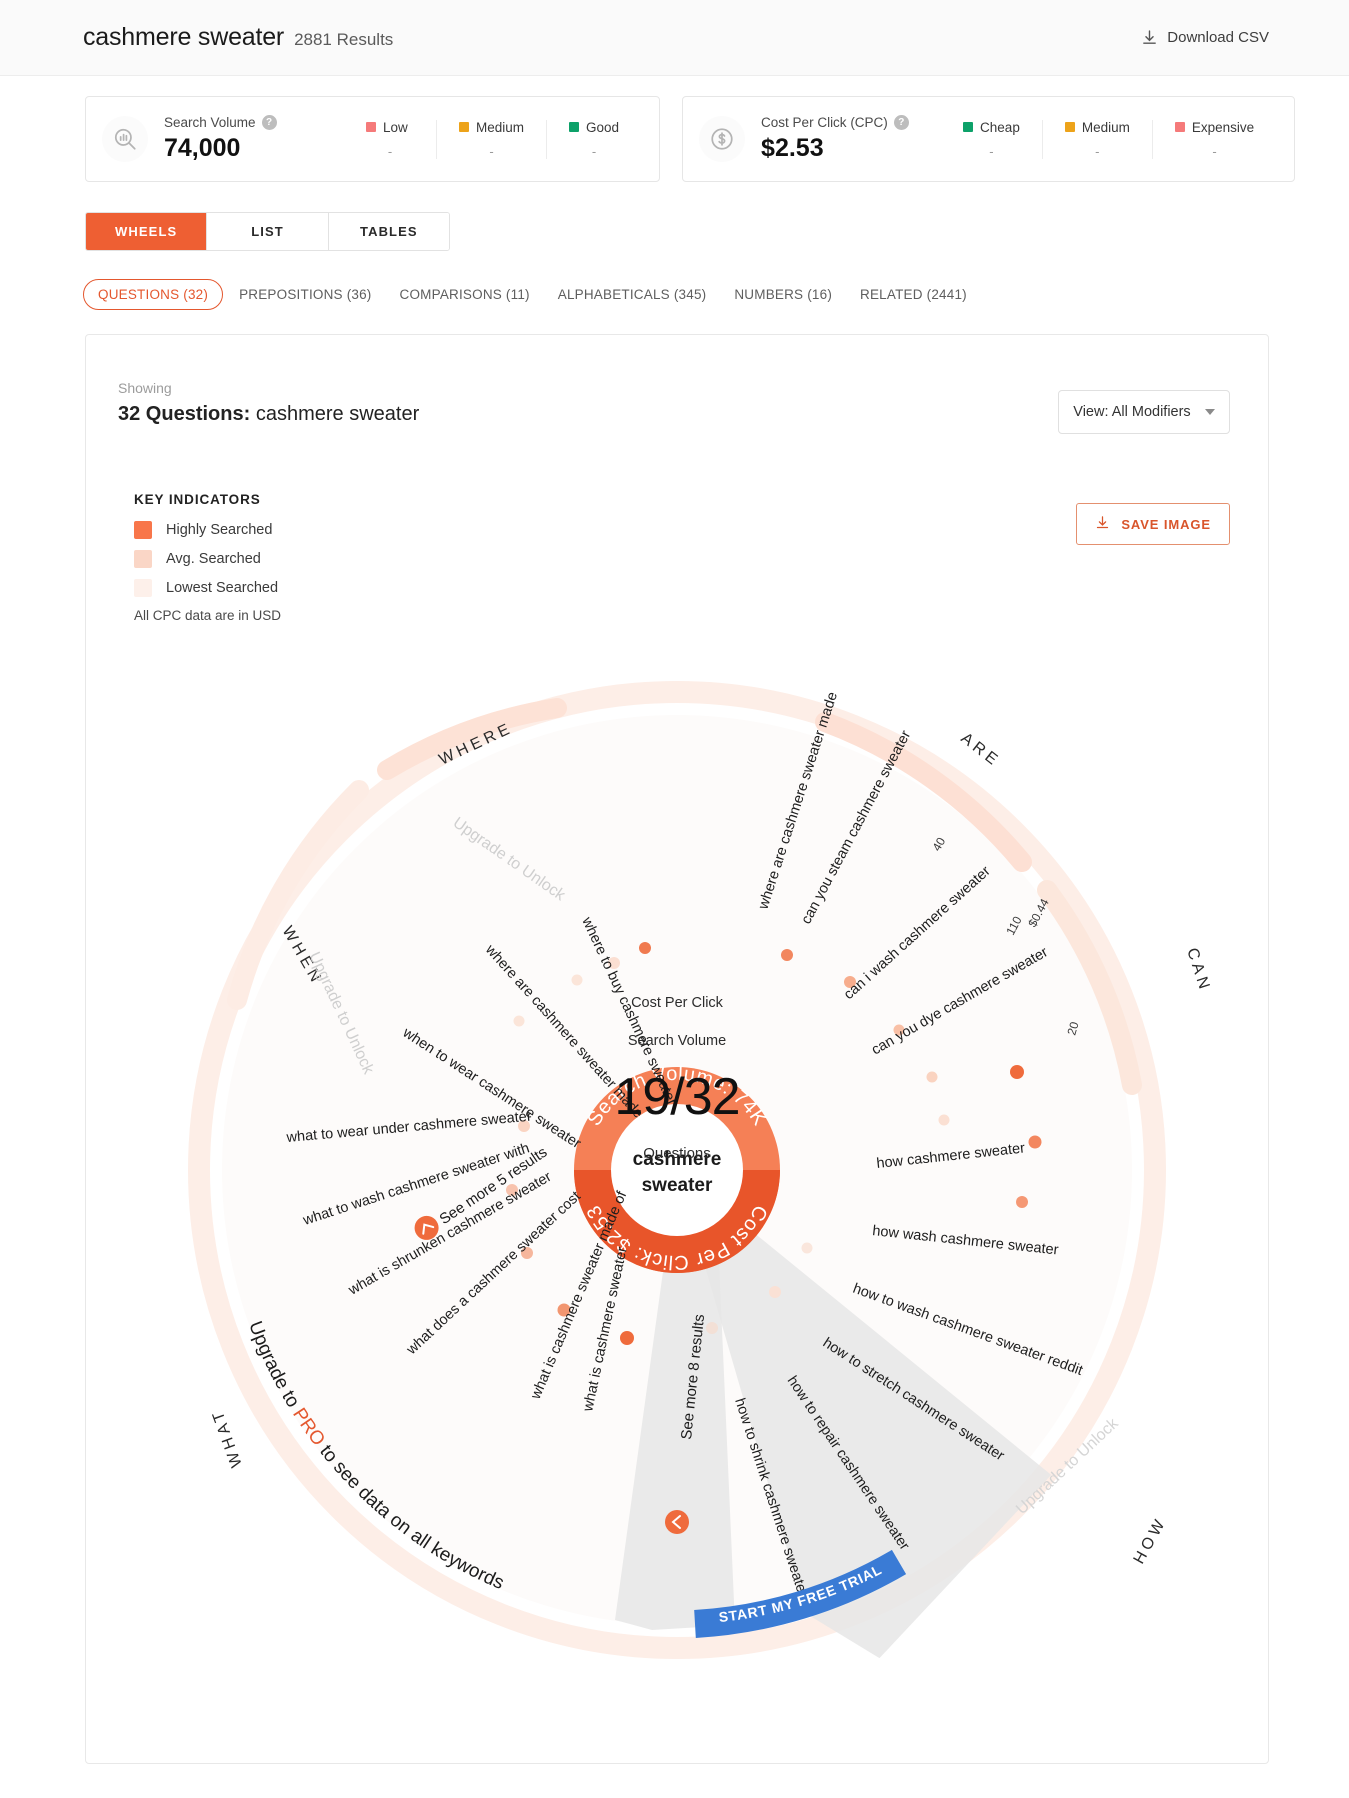  I want to click on key-indicator-swatch-avg, so click(143, 559).